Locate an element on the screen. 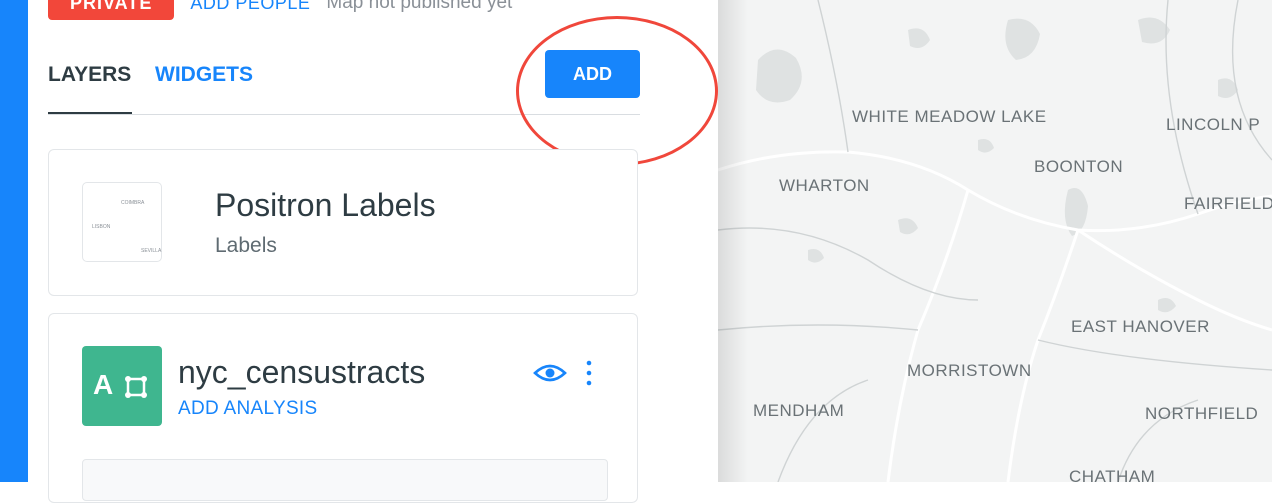  eye-icon is located at coordinates (550, 373).